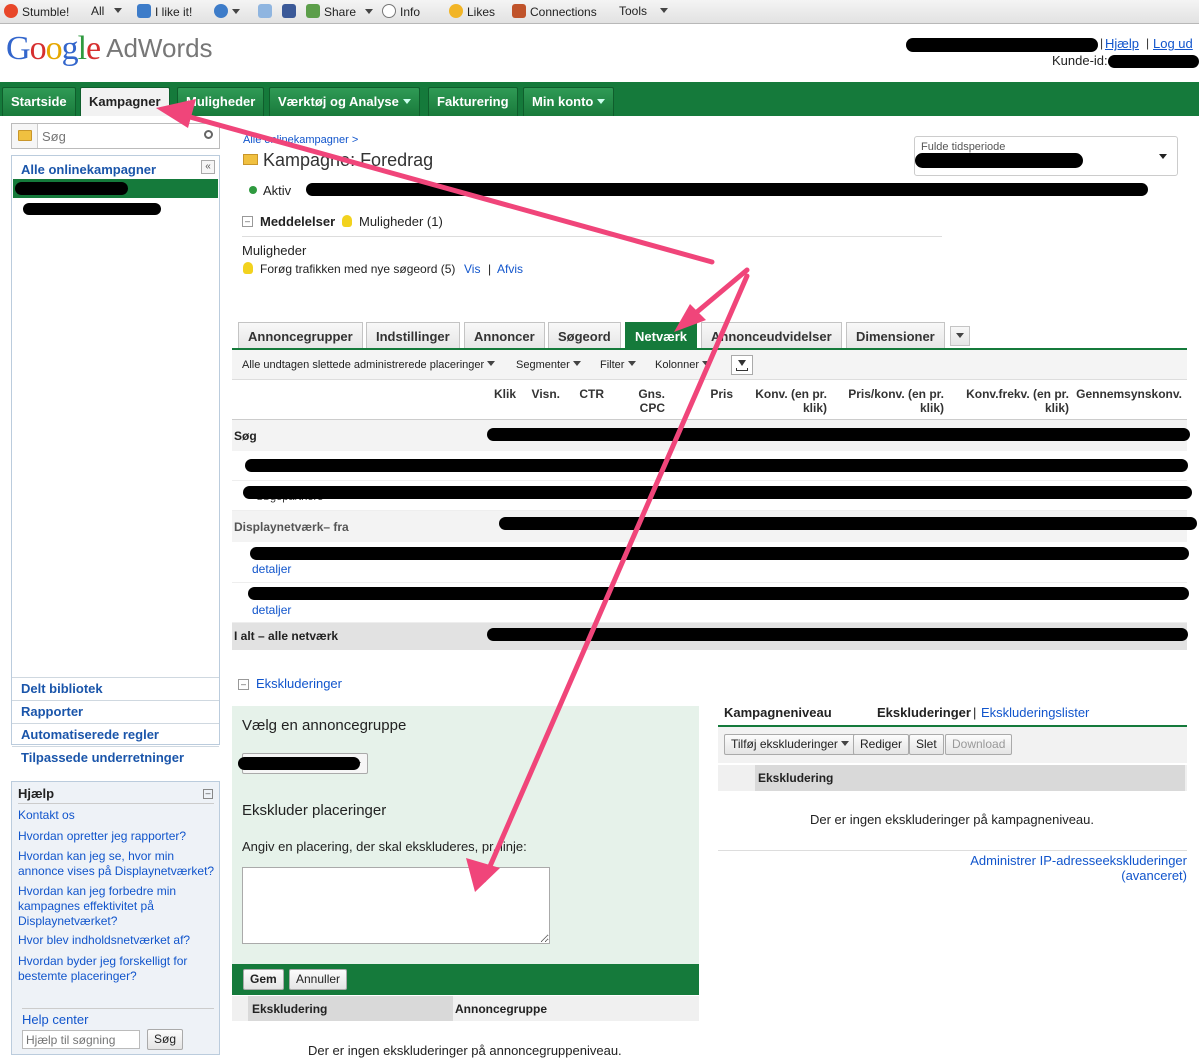 Image resolution: width=1199 pixels, height=1062 pixels. Describe the element at coordinates (926, 744) in the screenshot. I see `delete-button: Slet` at that location.